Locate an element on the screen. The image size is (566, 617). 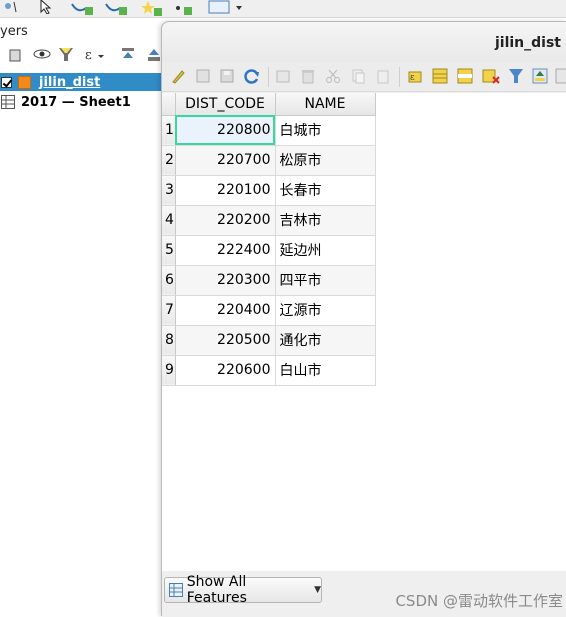
name-cell: 吉林市 is located at coordinates (325, 220).